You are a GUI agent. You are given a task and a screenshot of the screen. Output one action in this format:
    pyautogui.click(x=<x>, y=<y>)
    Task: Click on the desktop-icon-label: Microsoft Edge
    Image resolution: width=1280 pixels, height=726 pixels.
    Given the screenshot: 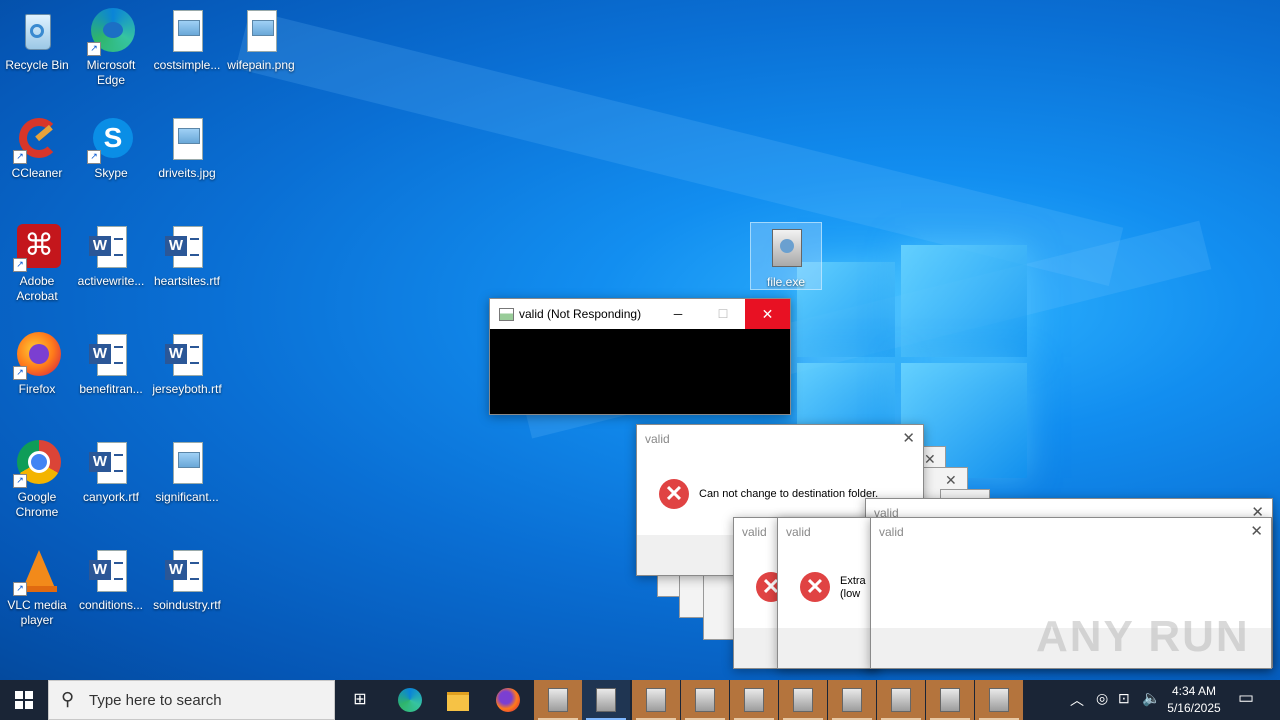 What is the action you would take?
    pyautogui.click(x=111, y=72)
    